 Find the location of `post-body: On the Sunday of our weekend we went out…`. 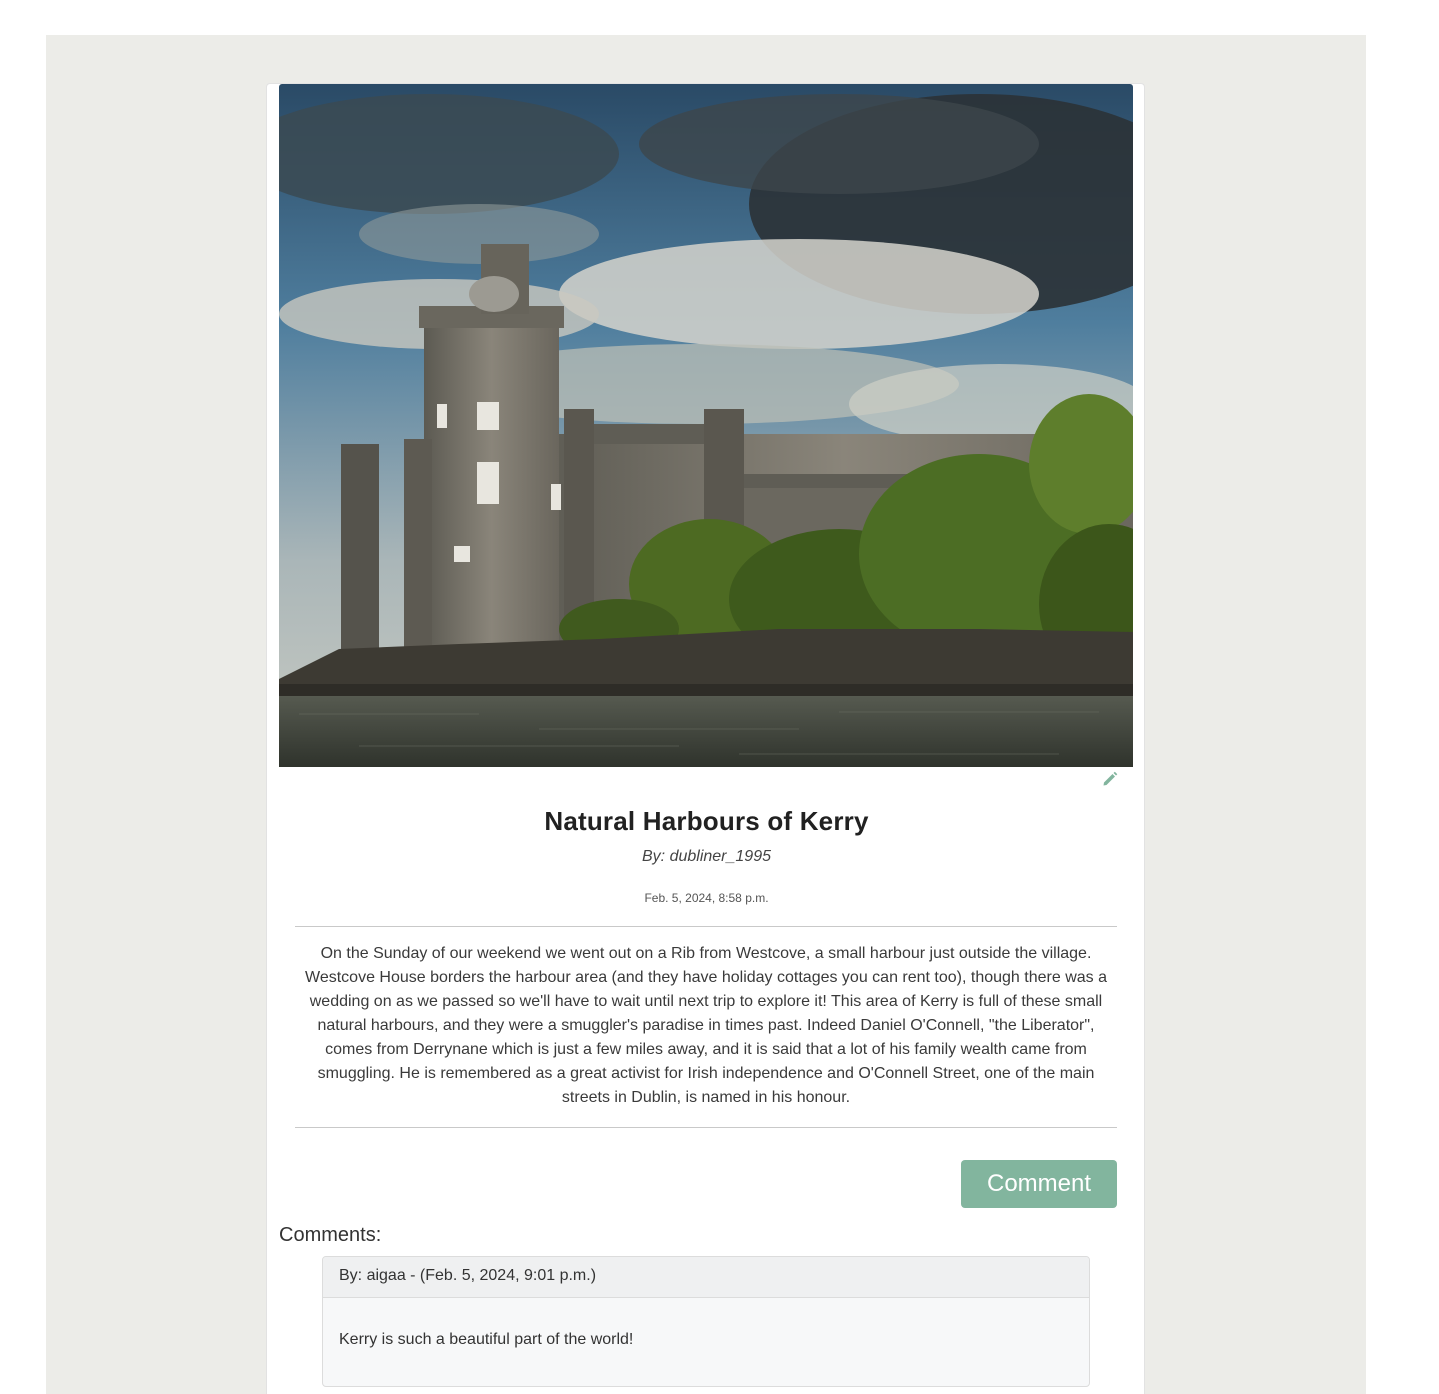

post-body: On the Sunday of our weekend we went out… is located at coordinates (706, 1025).